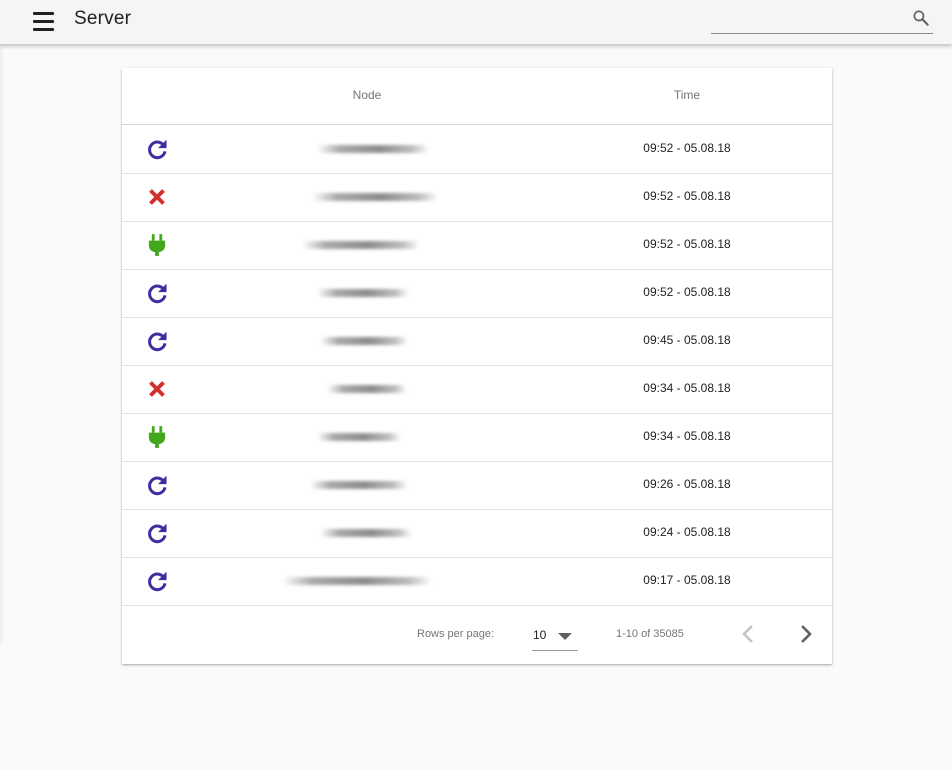 The width and height of the screenshot is (952, 770). I want to click on time-cell: 09:17 - 05.08.18, so click(687, 580).